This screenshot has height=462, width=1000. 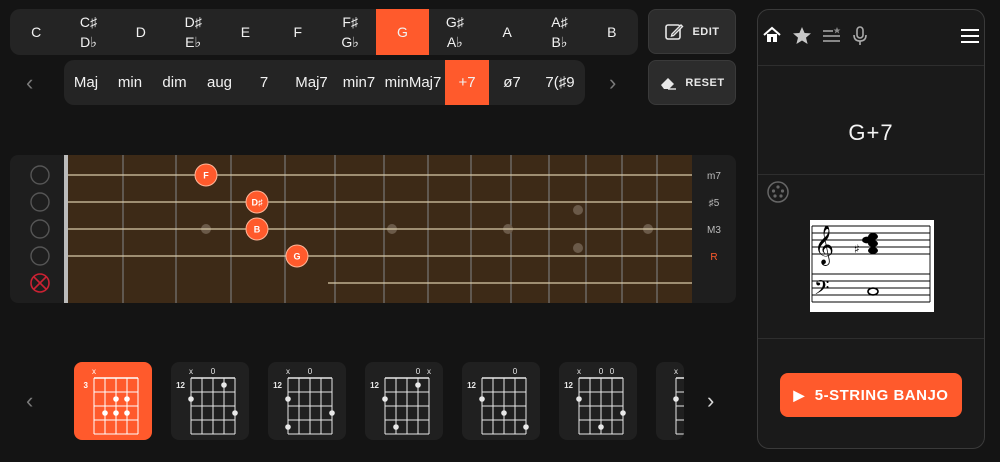 What do you see at coordinates (824, 245) in the screenshot?
I see `treble-clef-icon: 𝄞` at bounding box center [824, 245].